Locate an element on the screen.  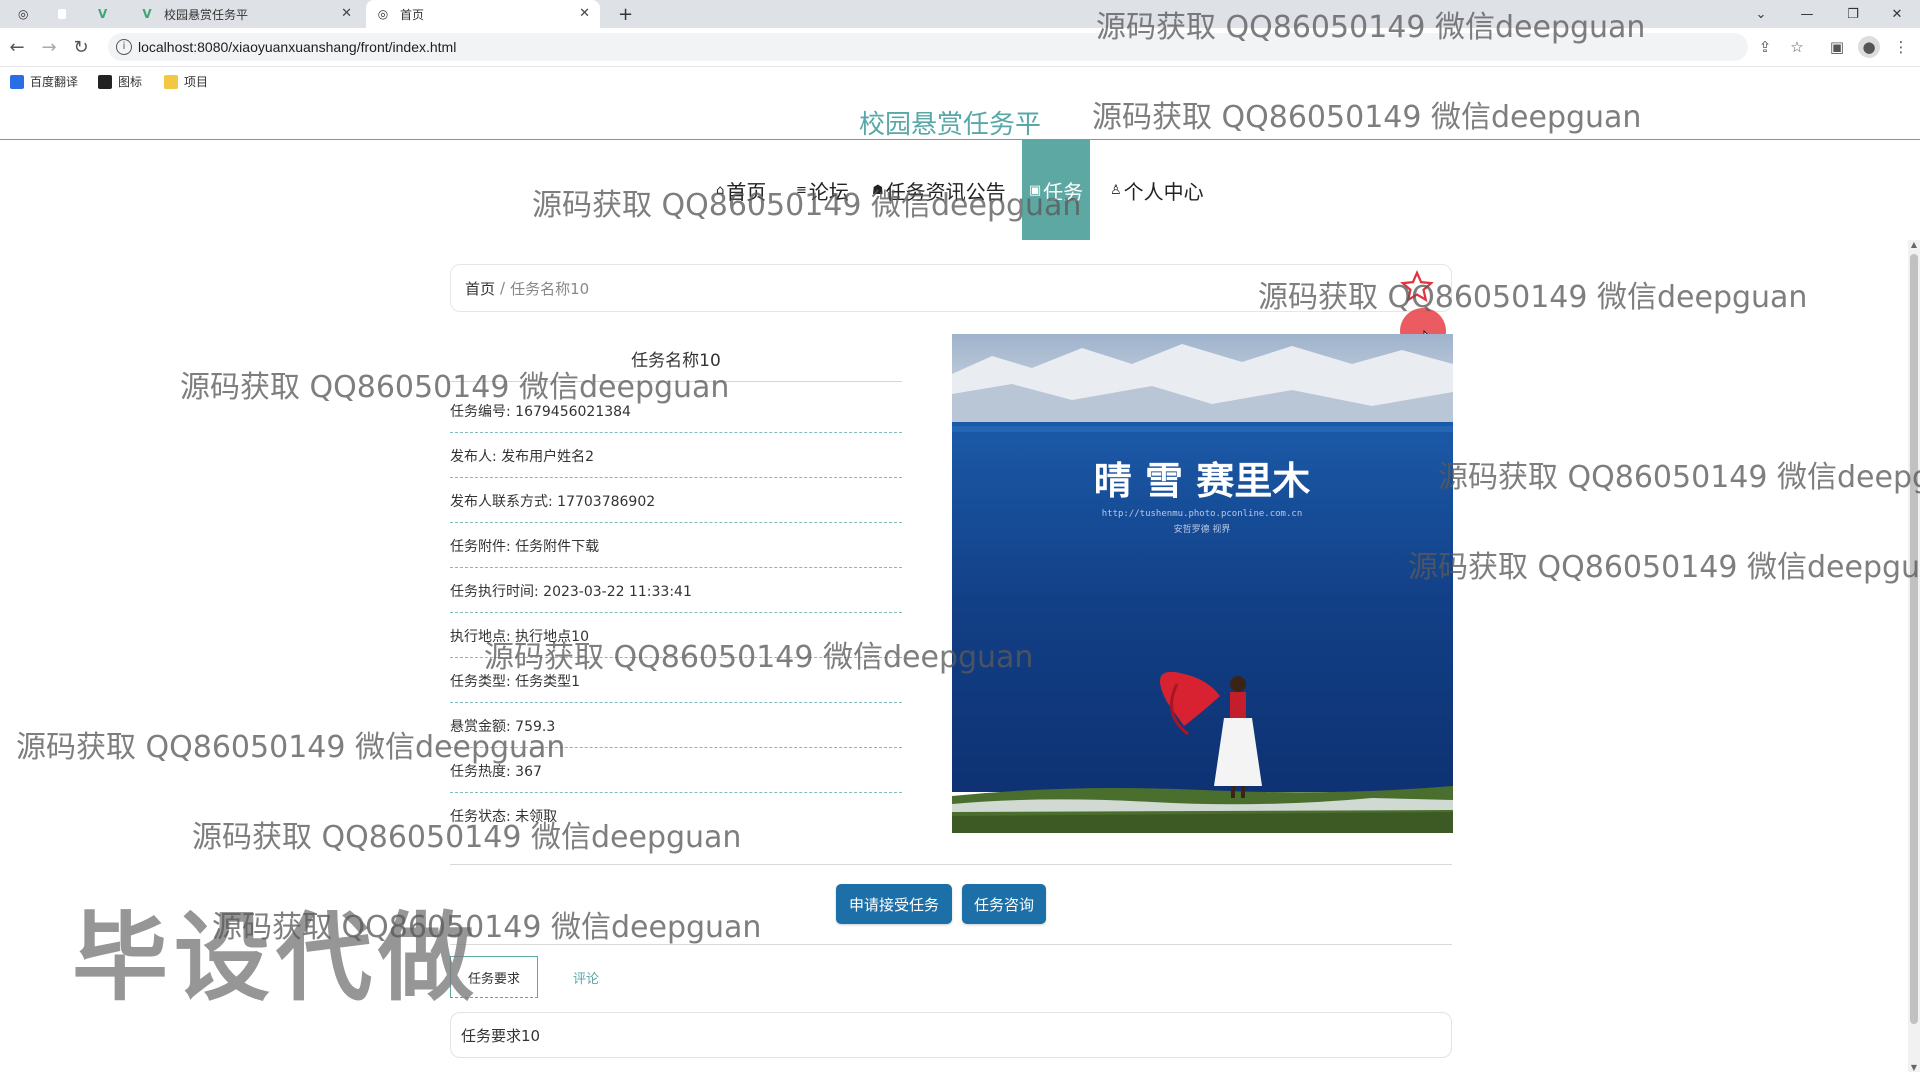
task-consult-button: 任务咨询 is located at coordinates (1004, 904).